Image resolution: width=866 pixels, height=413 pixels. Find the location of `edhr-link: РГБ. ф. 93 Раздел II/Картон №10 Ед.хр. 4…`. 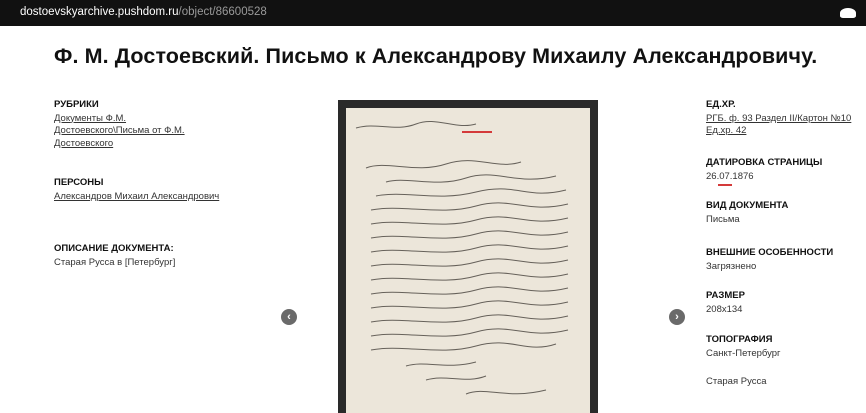

edhr-link: РГБ. ф. 93 Раздел II/Картон №10 Ед.хр. 4… is located at coordinates (786, 125).